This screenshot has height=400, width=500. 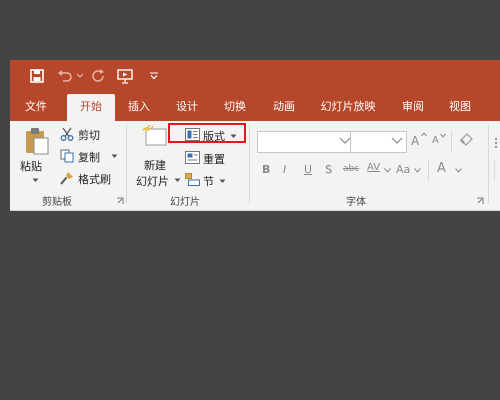 I want to click on font-name-dropdown, so click(x=306, y=142).